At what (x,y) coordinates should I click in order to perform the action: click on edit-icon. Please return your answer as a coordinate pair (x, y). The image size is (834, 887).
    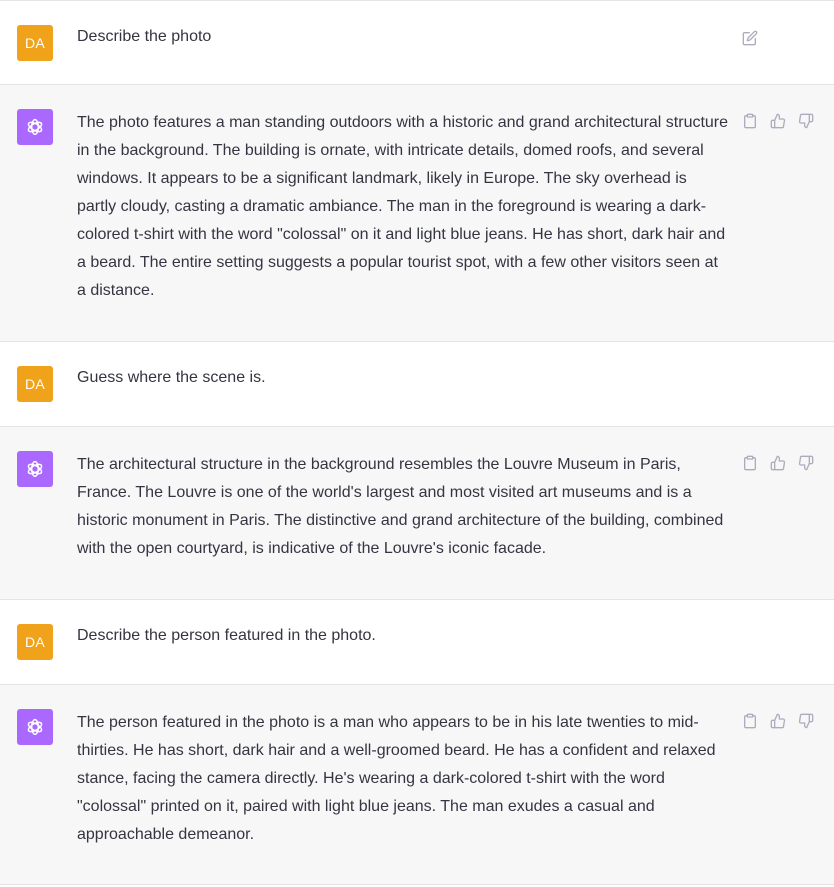
    Looking at the image, I should click on (750, 38).